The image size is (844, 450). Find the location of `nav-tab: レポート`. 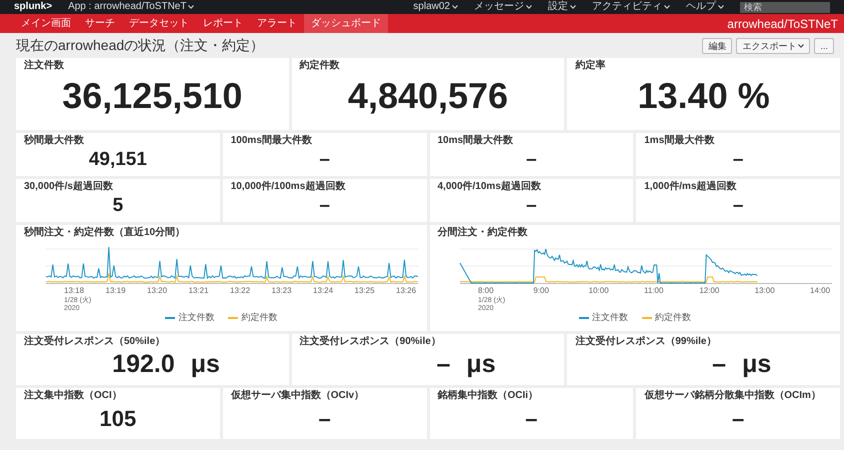

nav-tab: レポート is located at coordinates (223, 23).